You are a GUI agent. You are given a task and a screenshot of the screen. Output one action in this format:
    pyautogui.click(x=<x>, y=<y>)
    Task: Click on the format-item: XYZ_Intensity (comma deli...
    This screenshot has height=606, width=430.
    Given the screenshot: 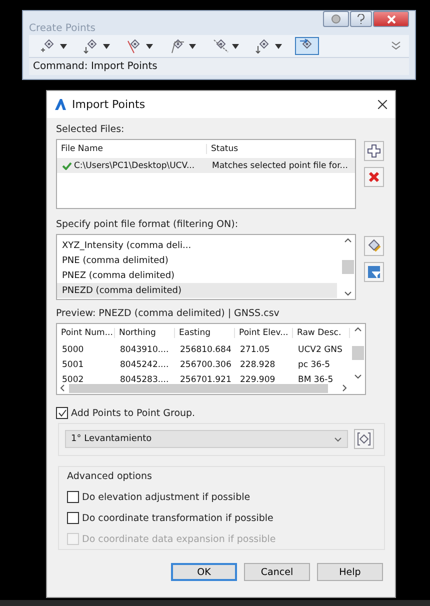 What is the action you would take?
    pyautogui.click(x=197, y=245)
    